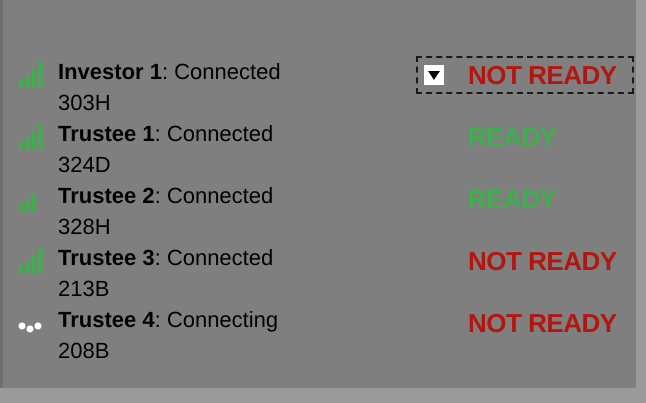  Describe the element at coordinates (85, 165) in the screenshot. I see `participant-code: 324D` at that location.